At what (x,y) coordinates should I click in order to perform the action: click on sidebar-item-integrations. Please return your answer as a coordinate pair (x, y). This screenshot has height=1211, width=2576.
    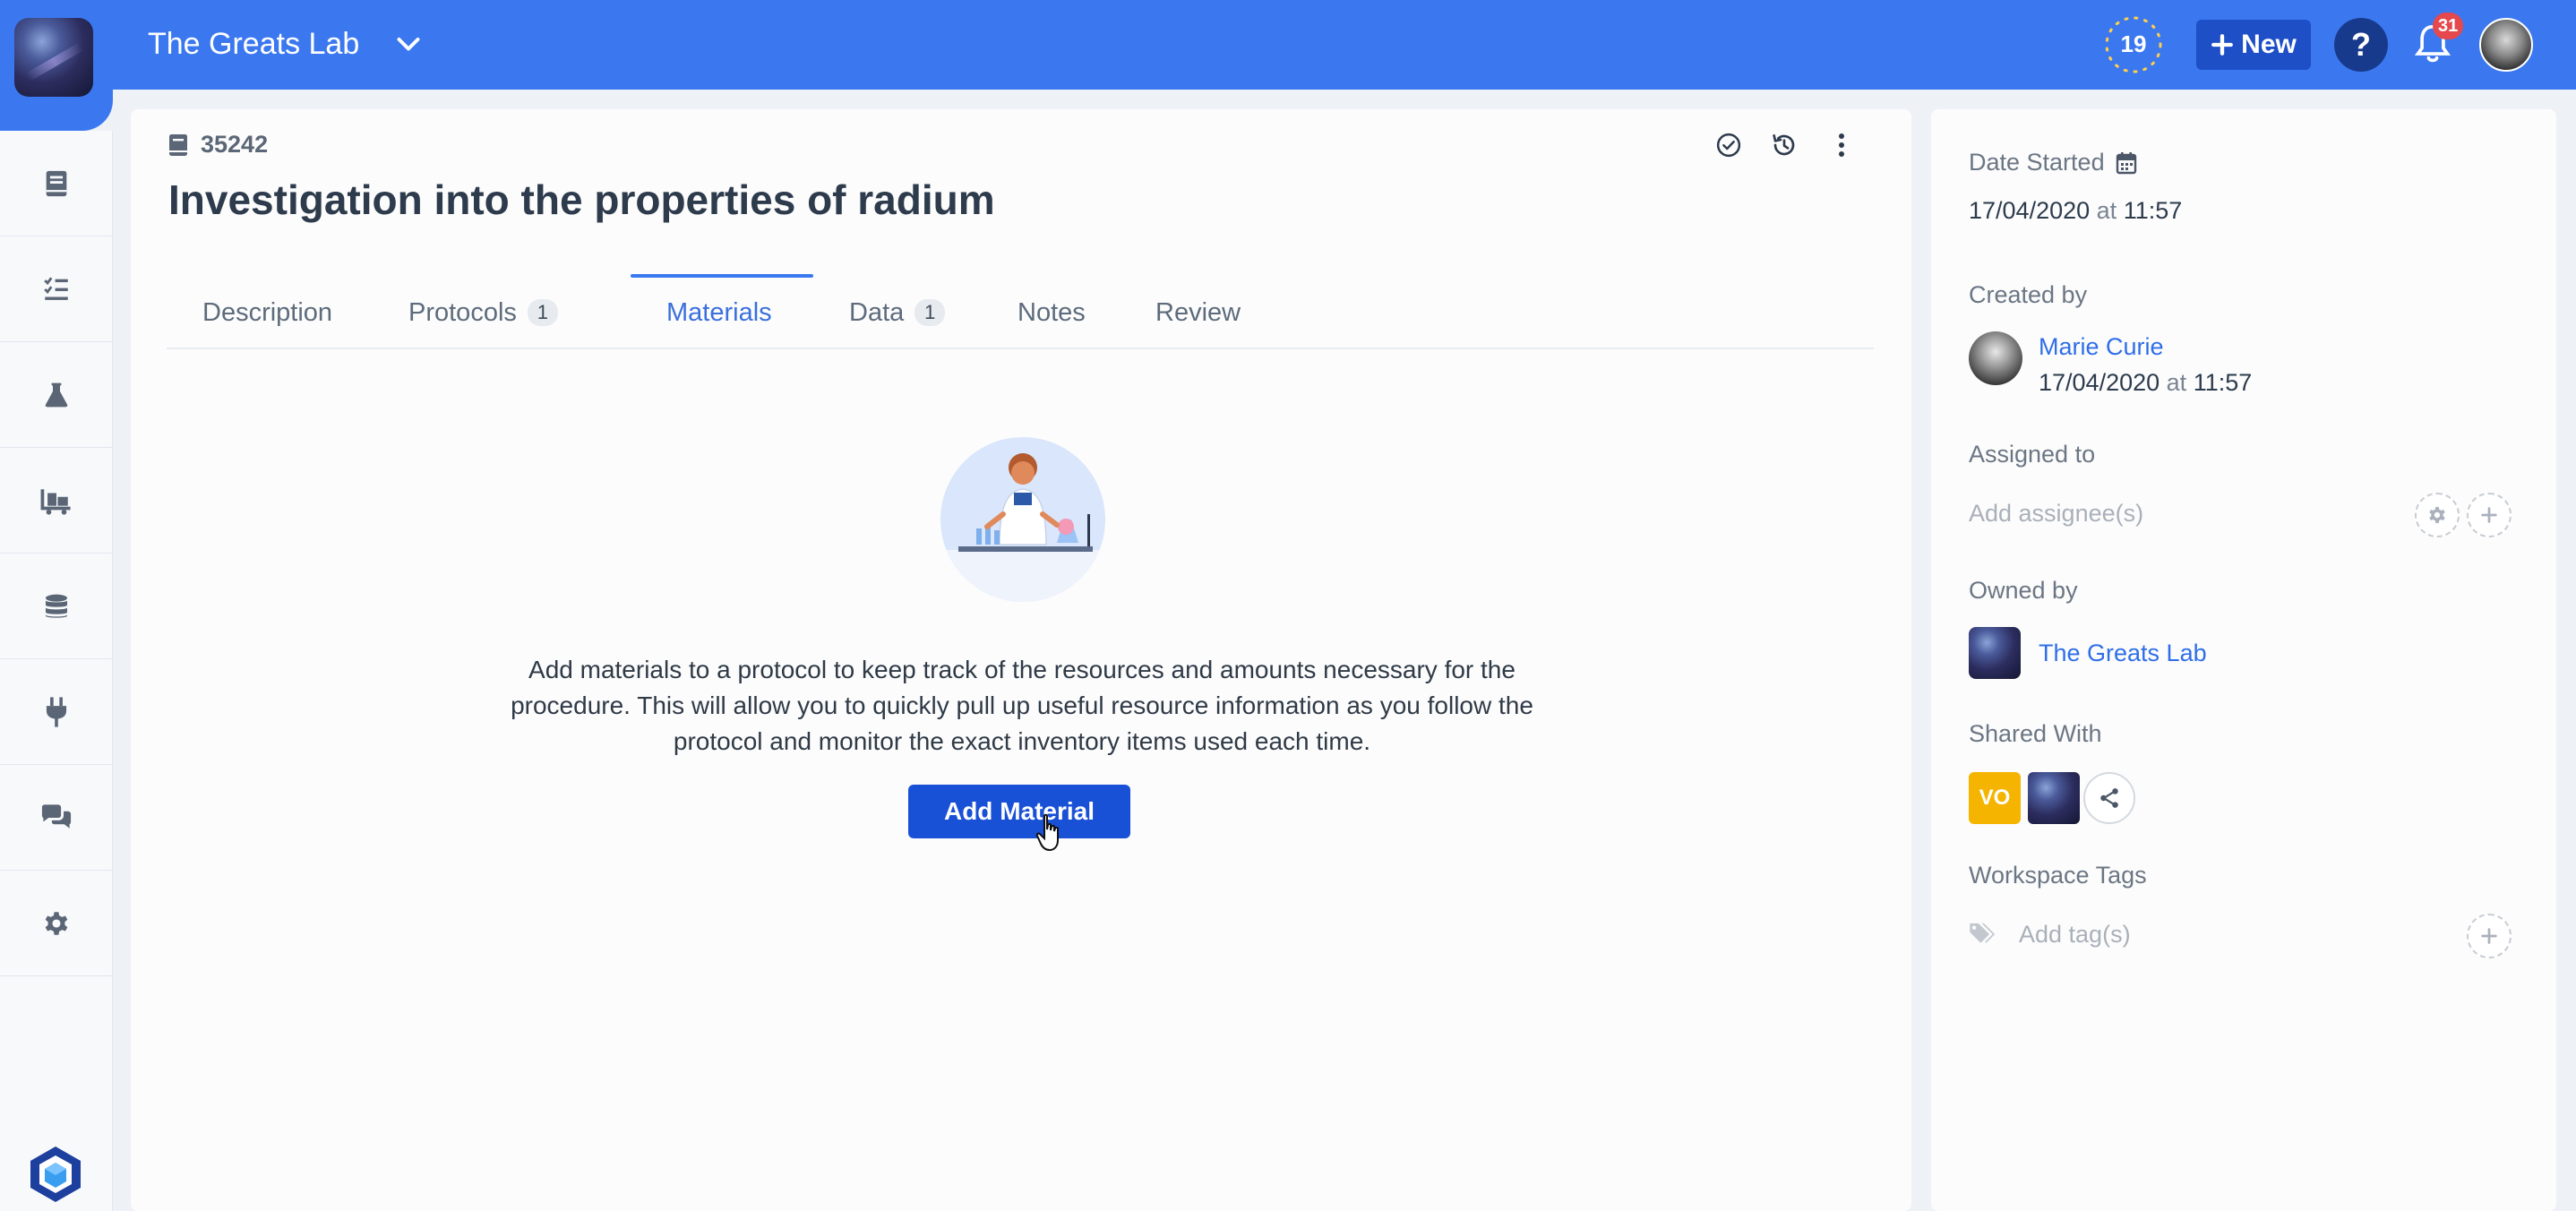
    Looking at the image, I should click on (56, 712).